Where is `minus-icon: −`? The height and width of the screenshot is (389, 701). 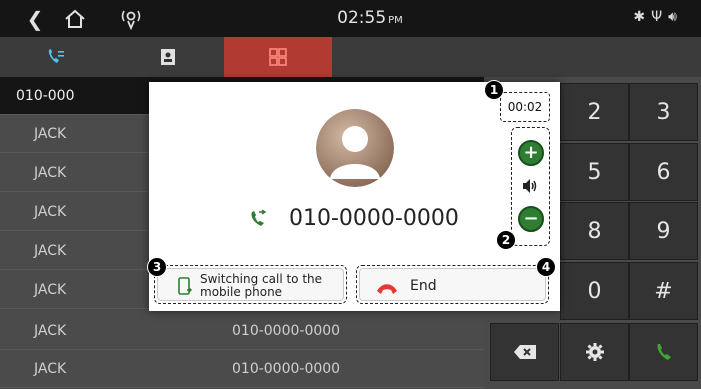 minus-icon: − is located at coordinates (531, 218).